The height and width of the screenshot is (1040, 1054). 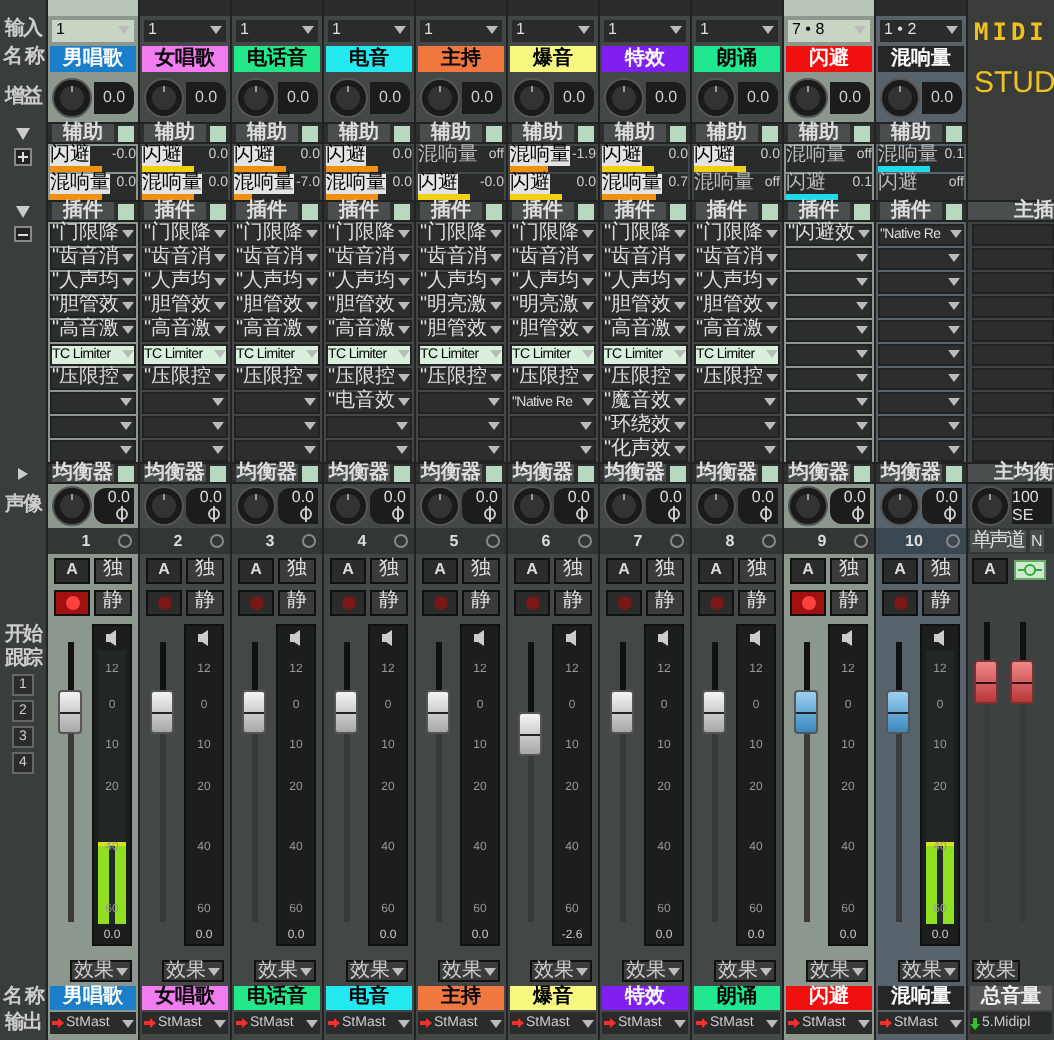 I want to click on record-button, so click(x=808, y=602).